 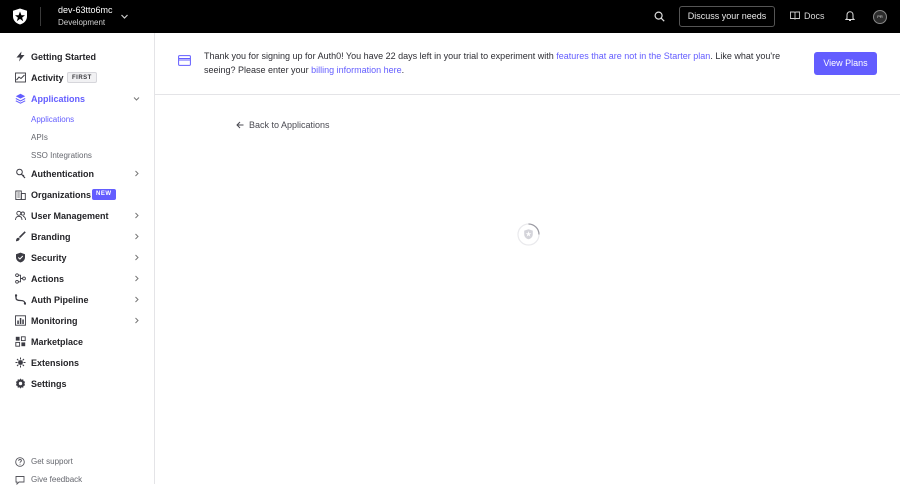 What do you see at coordinates (61, 155) in the screenshot?
I see `sidebar-subitem-sso-integrations: SSO Integrations` at bounding box center [61, 155].